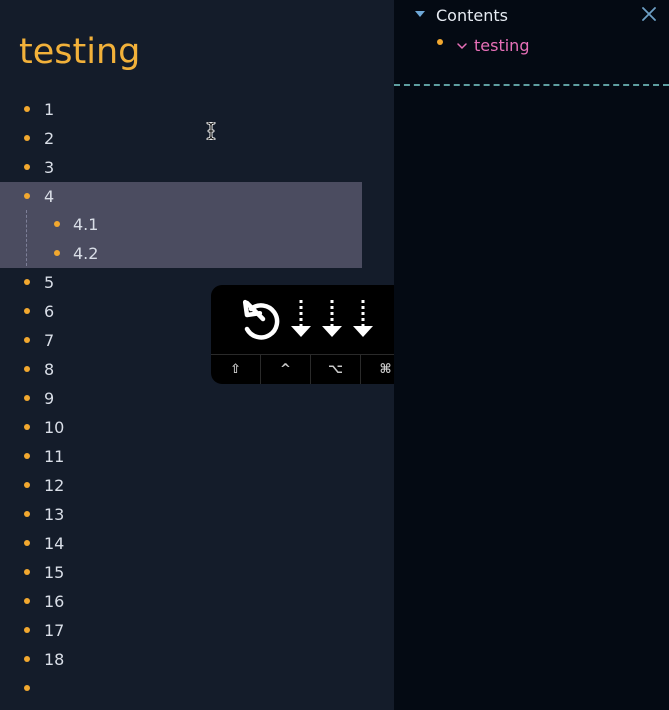 Image resolution: width=669 pixels, height=710 pixels. Describe the element at coordinates (49, 369) in the screenshot. I see `list-item-label: 8` at that location.